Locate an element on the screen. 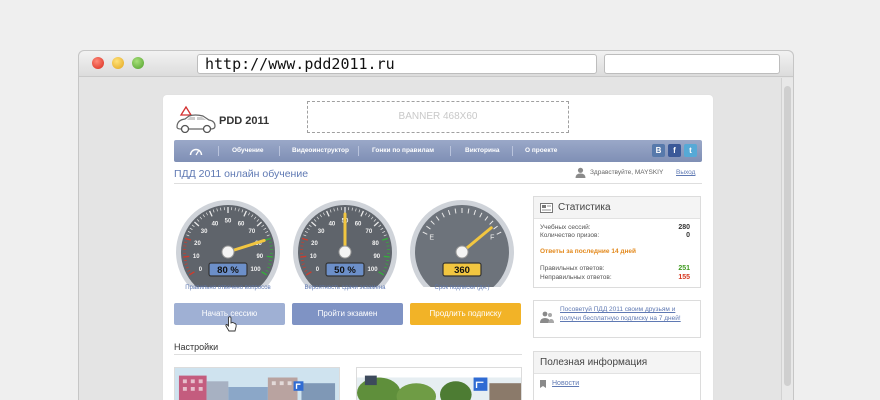  twitter-icon: t is located at coordinates (690, 150).